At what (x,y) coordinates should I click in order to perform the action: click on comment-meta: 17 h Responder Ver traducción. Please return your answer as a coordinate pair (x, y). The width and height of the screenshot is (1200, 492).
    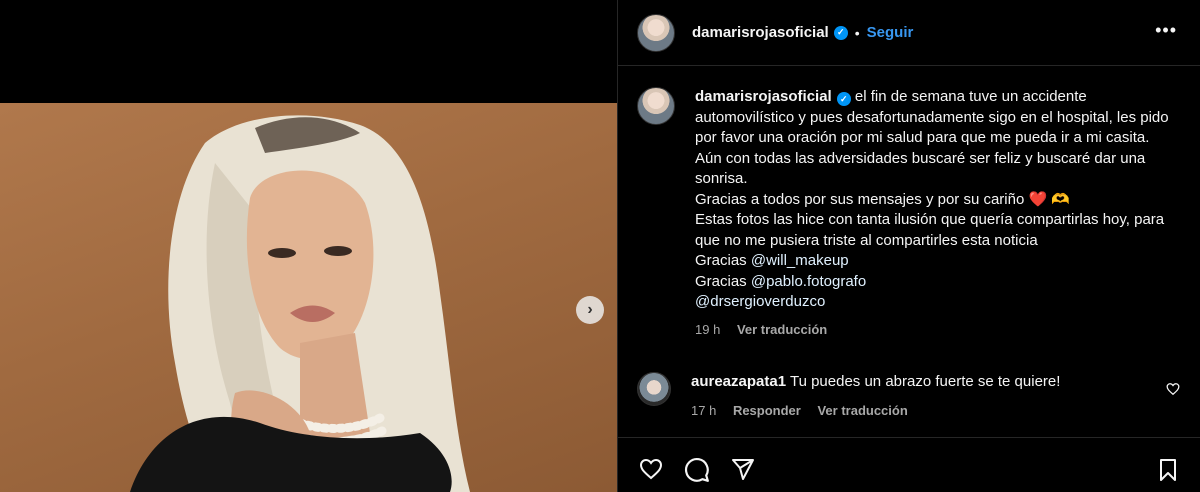
    Looking at the image, I should click on (921, 411).